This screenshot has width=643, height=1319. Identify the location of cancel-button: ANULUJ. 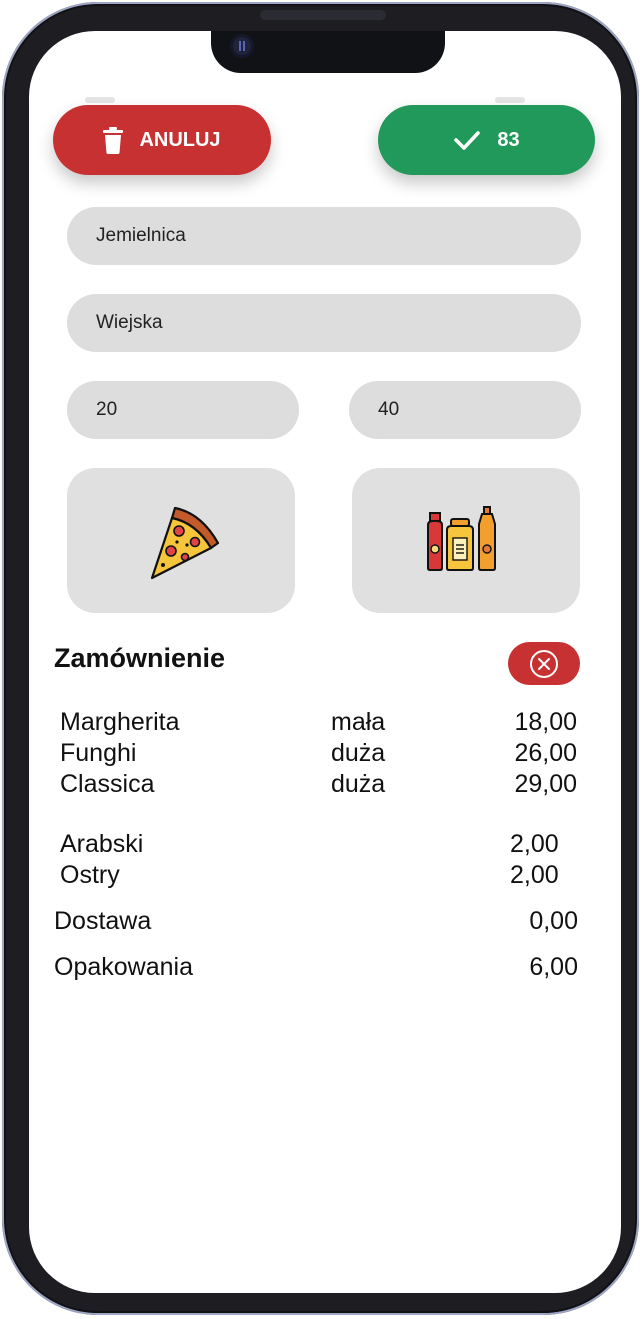
(162, 140).